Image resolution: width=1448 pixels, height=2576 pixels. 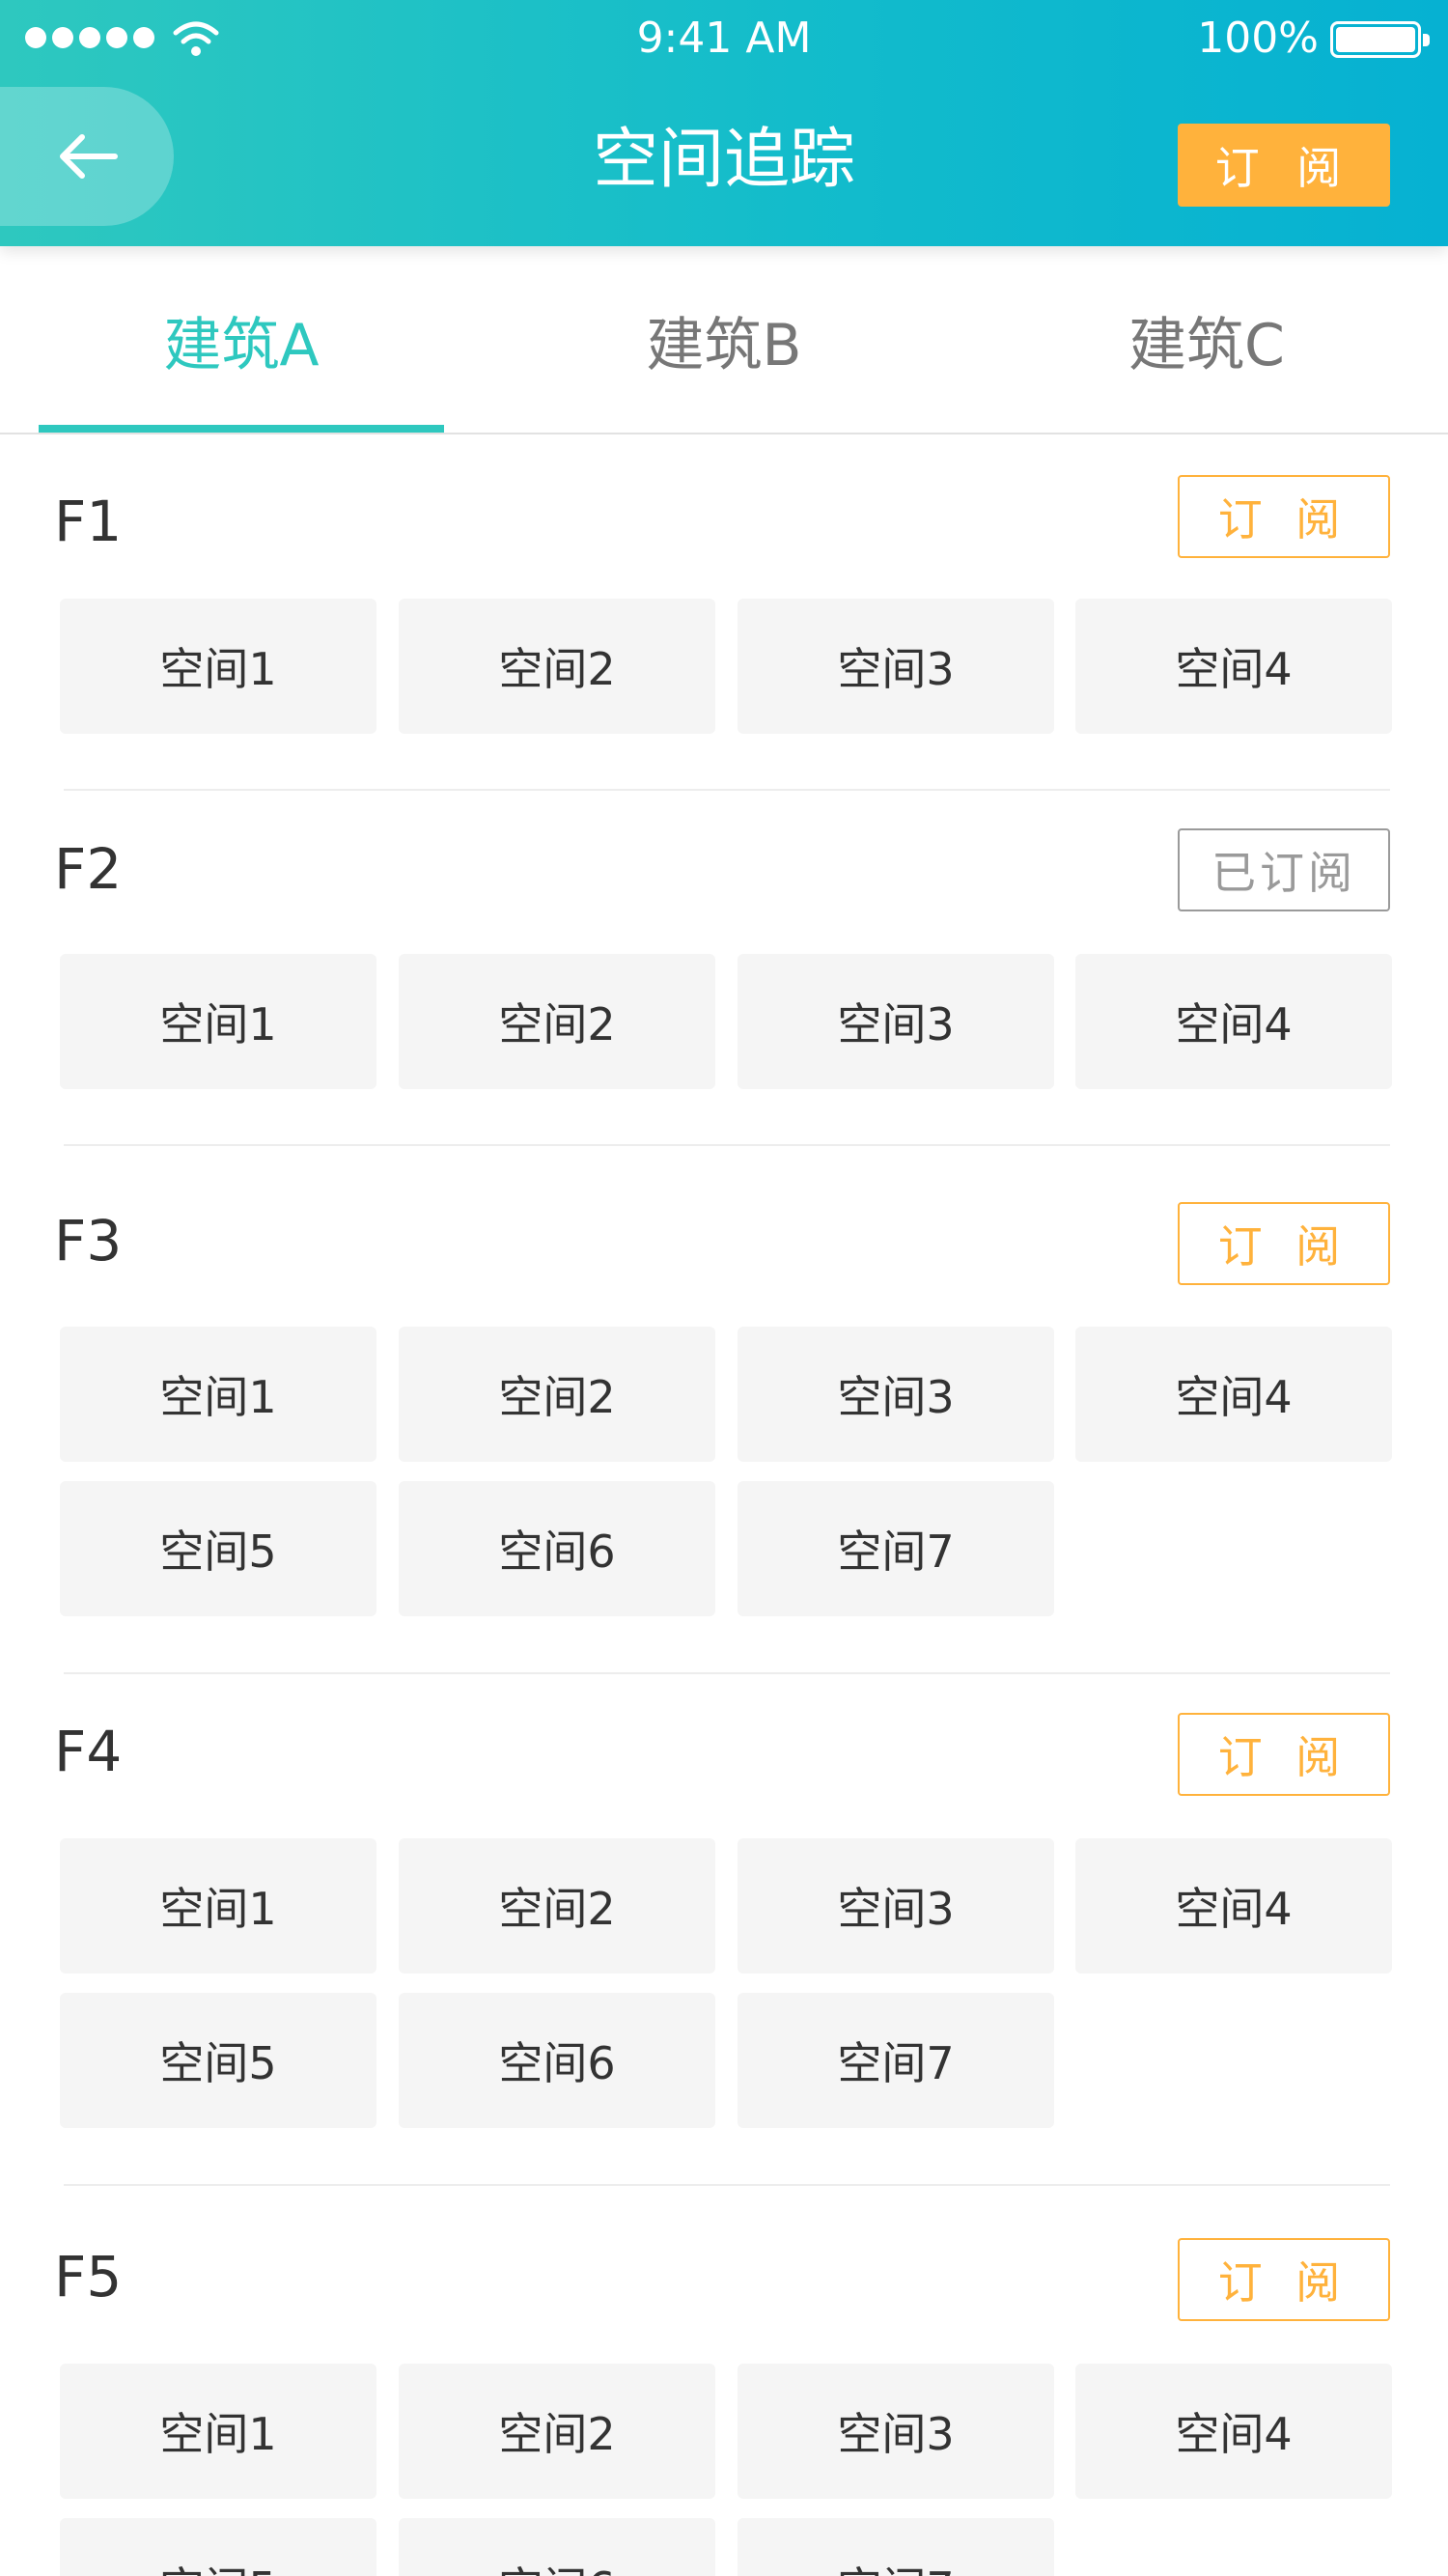 What do you see at coordinates (1258, 39) in the screenshot?
I see `battery-percentage: 100%` at bounding box center [1258, 39].